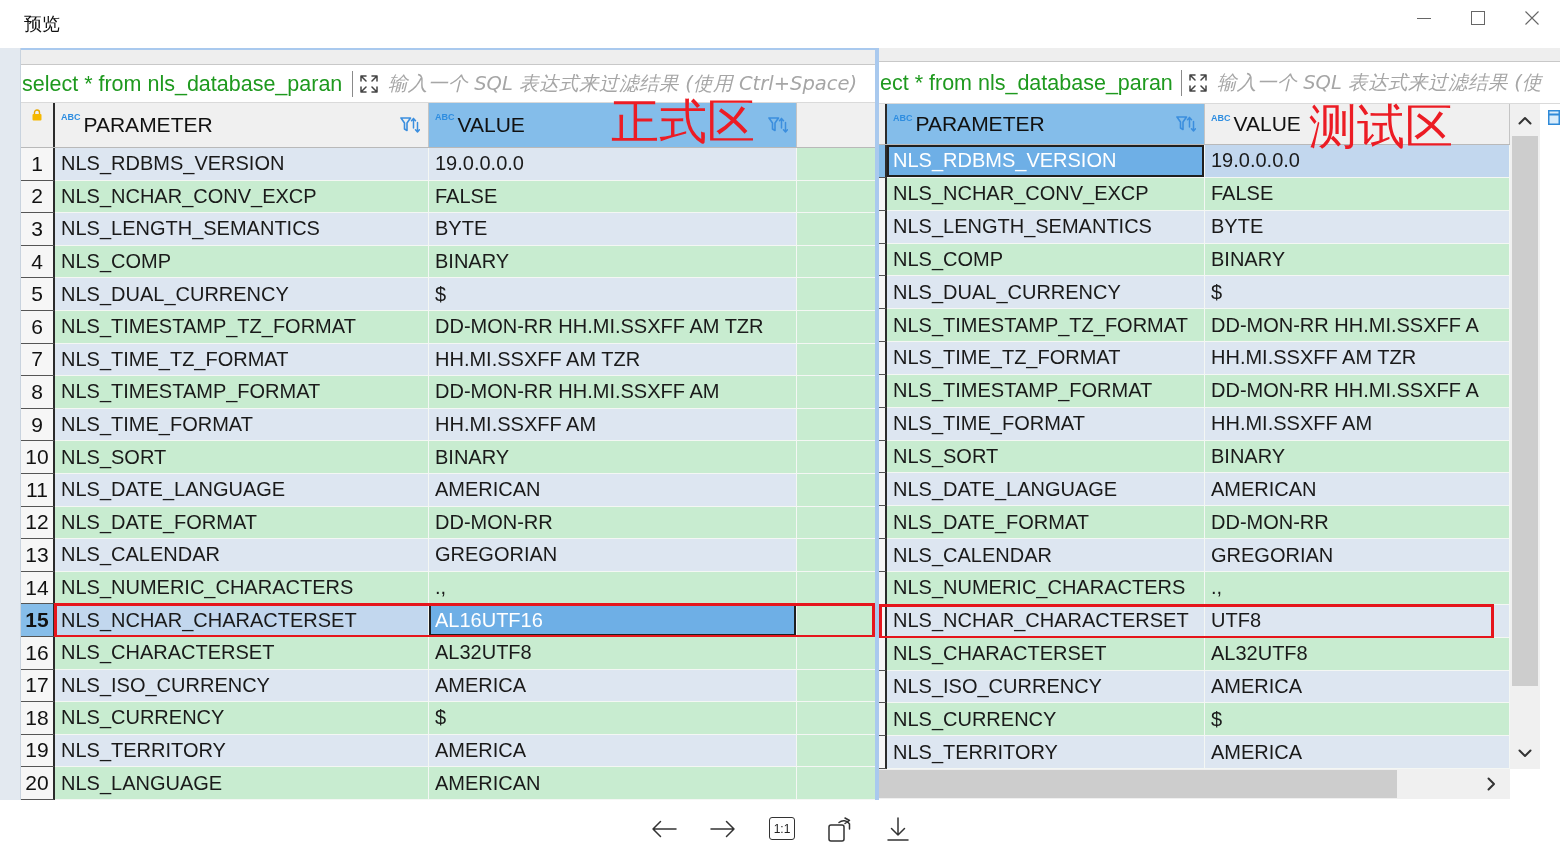 The height and width of the screenshot is (861, 1560). I want to click on row-number: 2, so click(38, 197).